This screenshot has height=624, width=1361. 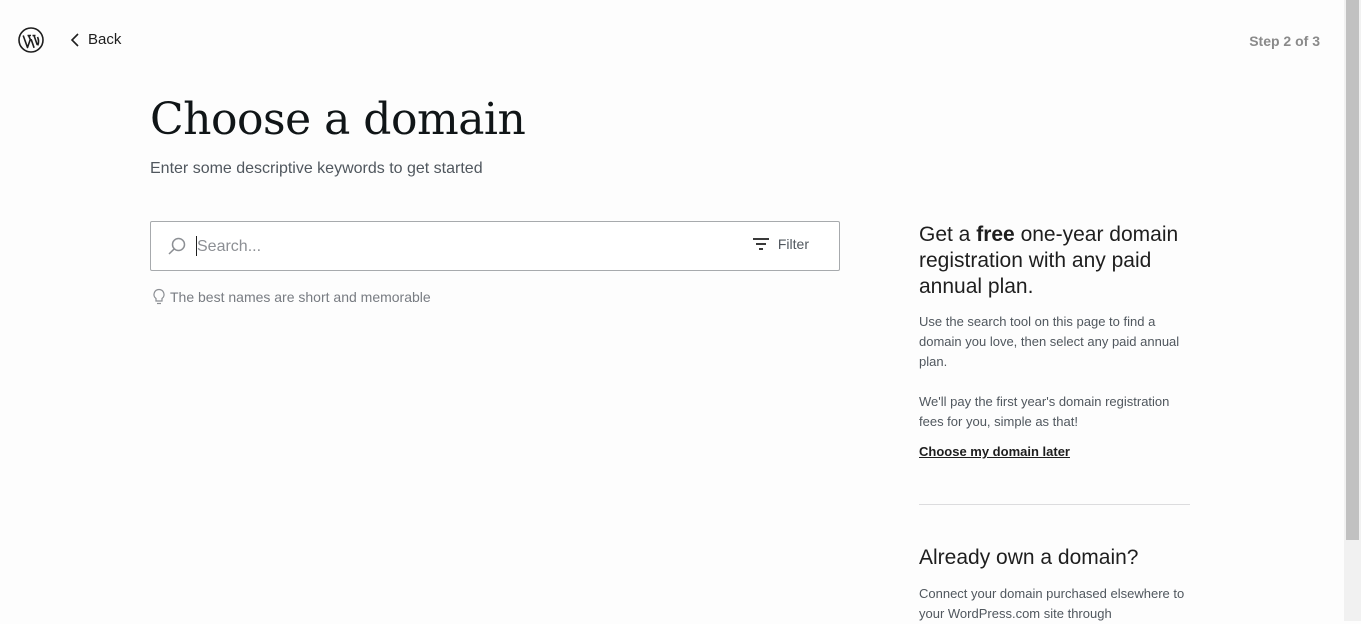 I want to click on filter-label: Filter, so click(x=793, y=244).